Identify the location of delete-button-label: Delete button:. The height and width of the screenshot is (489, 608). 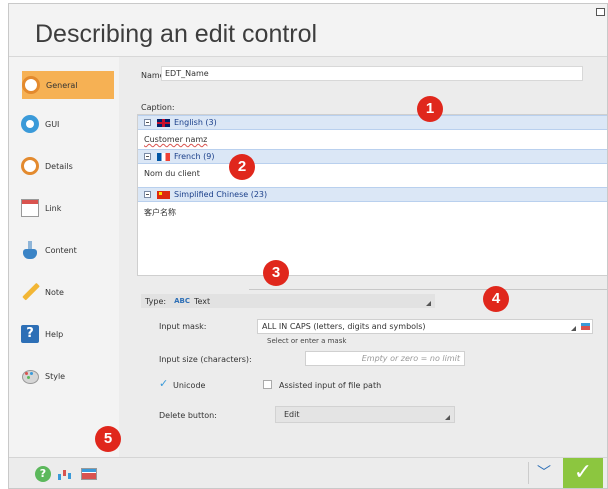
(188, 415).